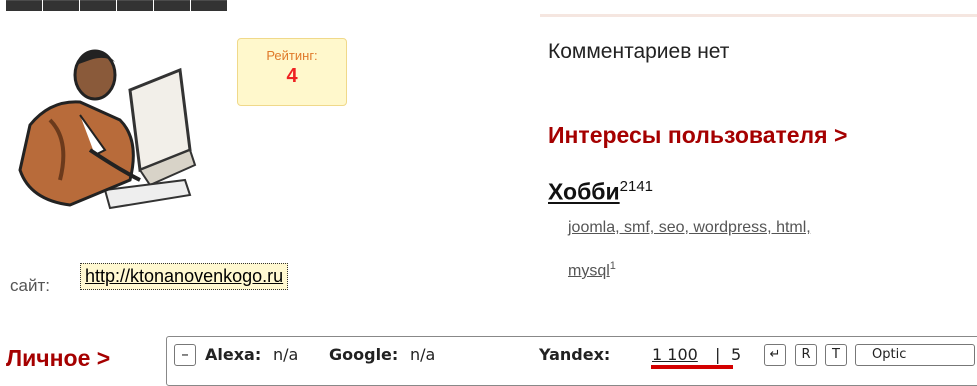  I want to click on google-label: Google:, so click(364, 354).